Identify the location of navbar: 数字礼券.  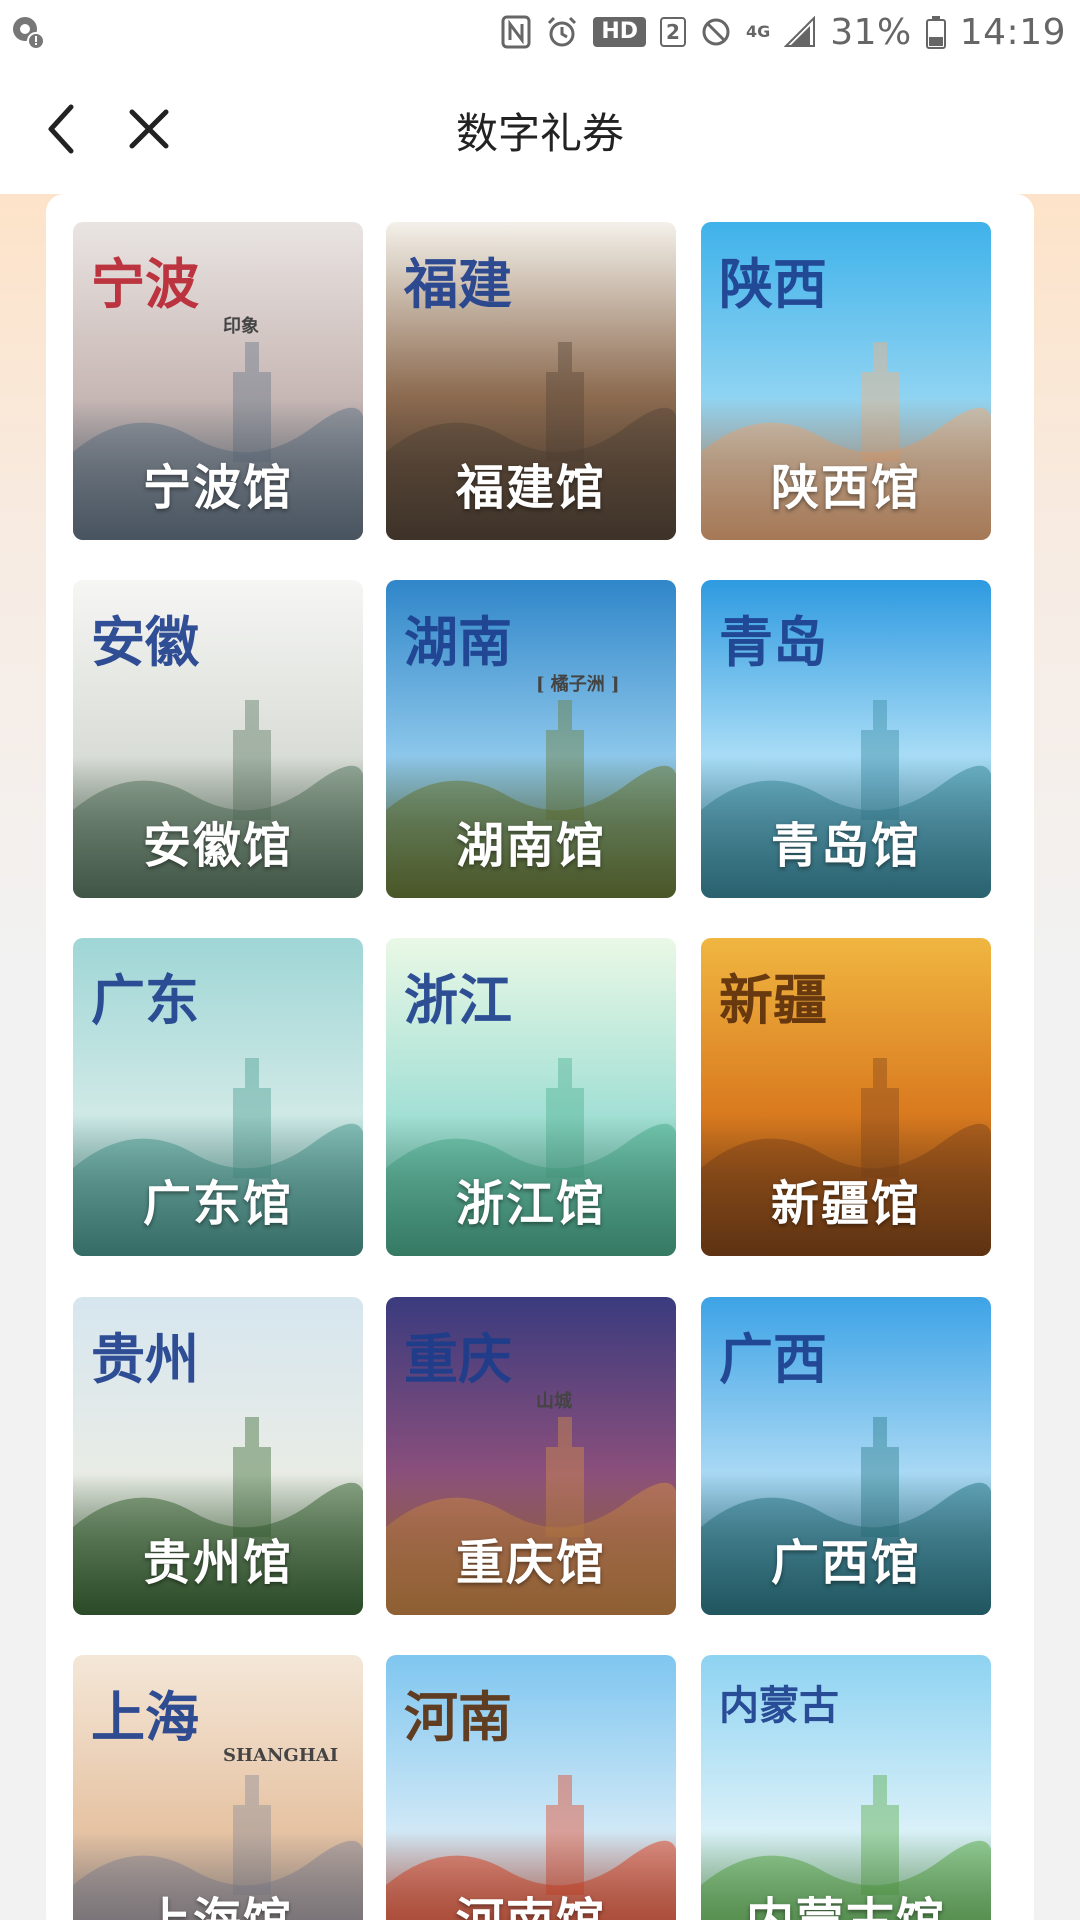
(540, 129).